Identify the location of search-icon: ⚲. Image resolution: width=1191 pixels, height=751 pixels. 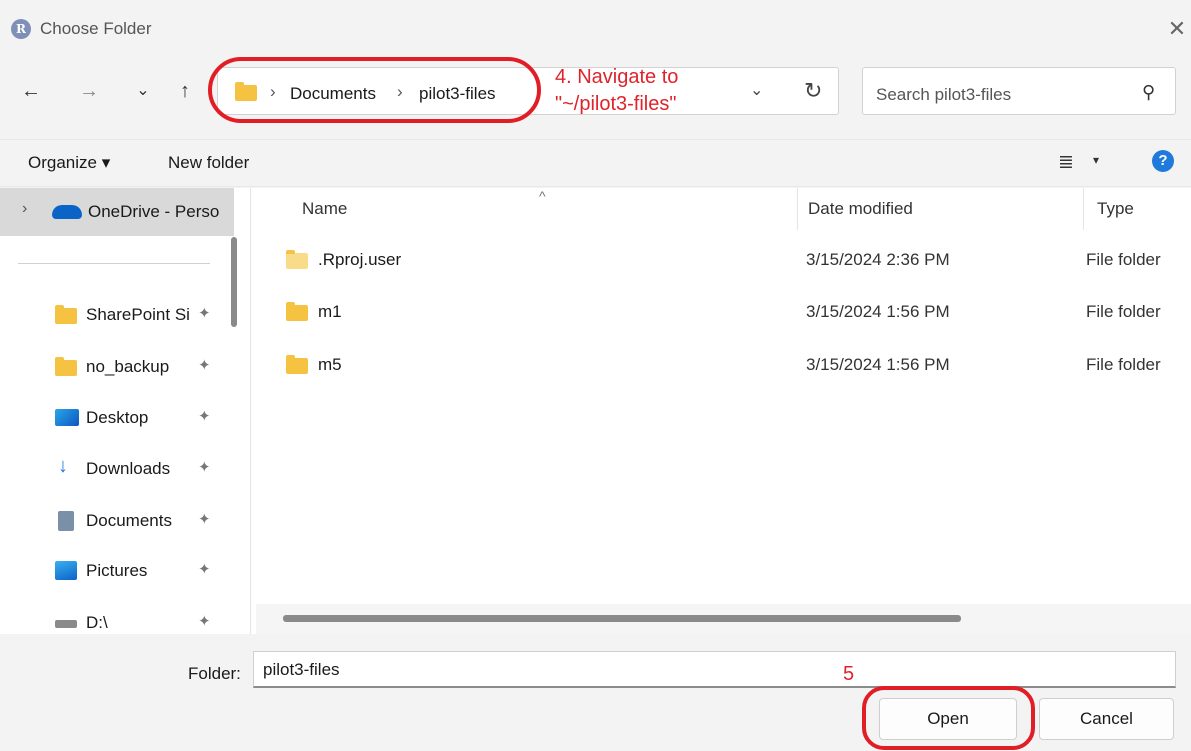
(1148, 92).